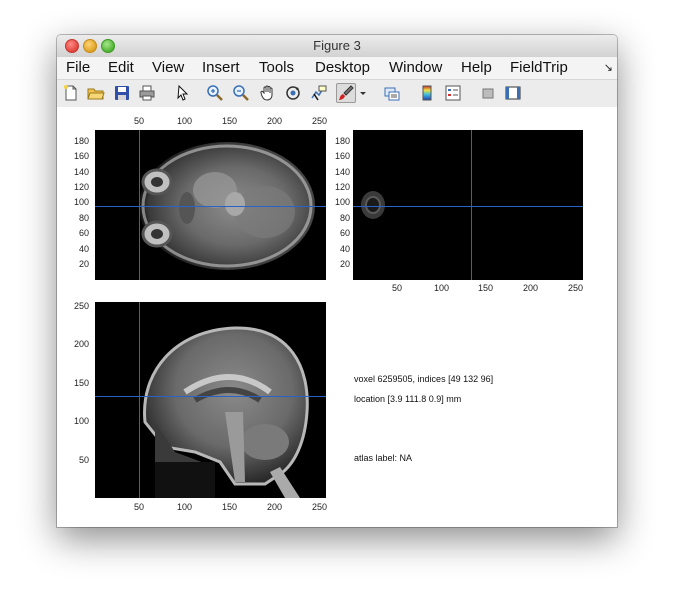  What do you see at coordinates (442, 288) in the screenshot?
I see `coronal-xtick: 100` at bounding box center [442, 288].